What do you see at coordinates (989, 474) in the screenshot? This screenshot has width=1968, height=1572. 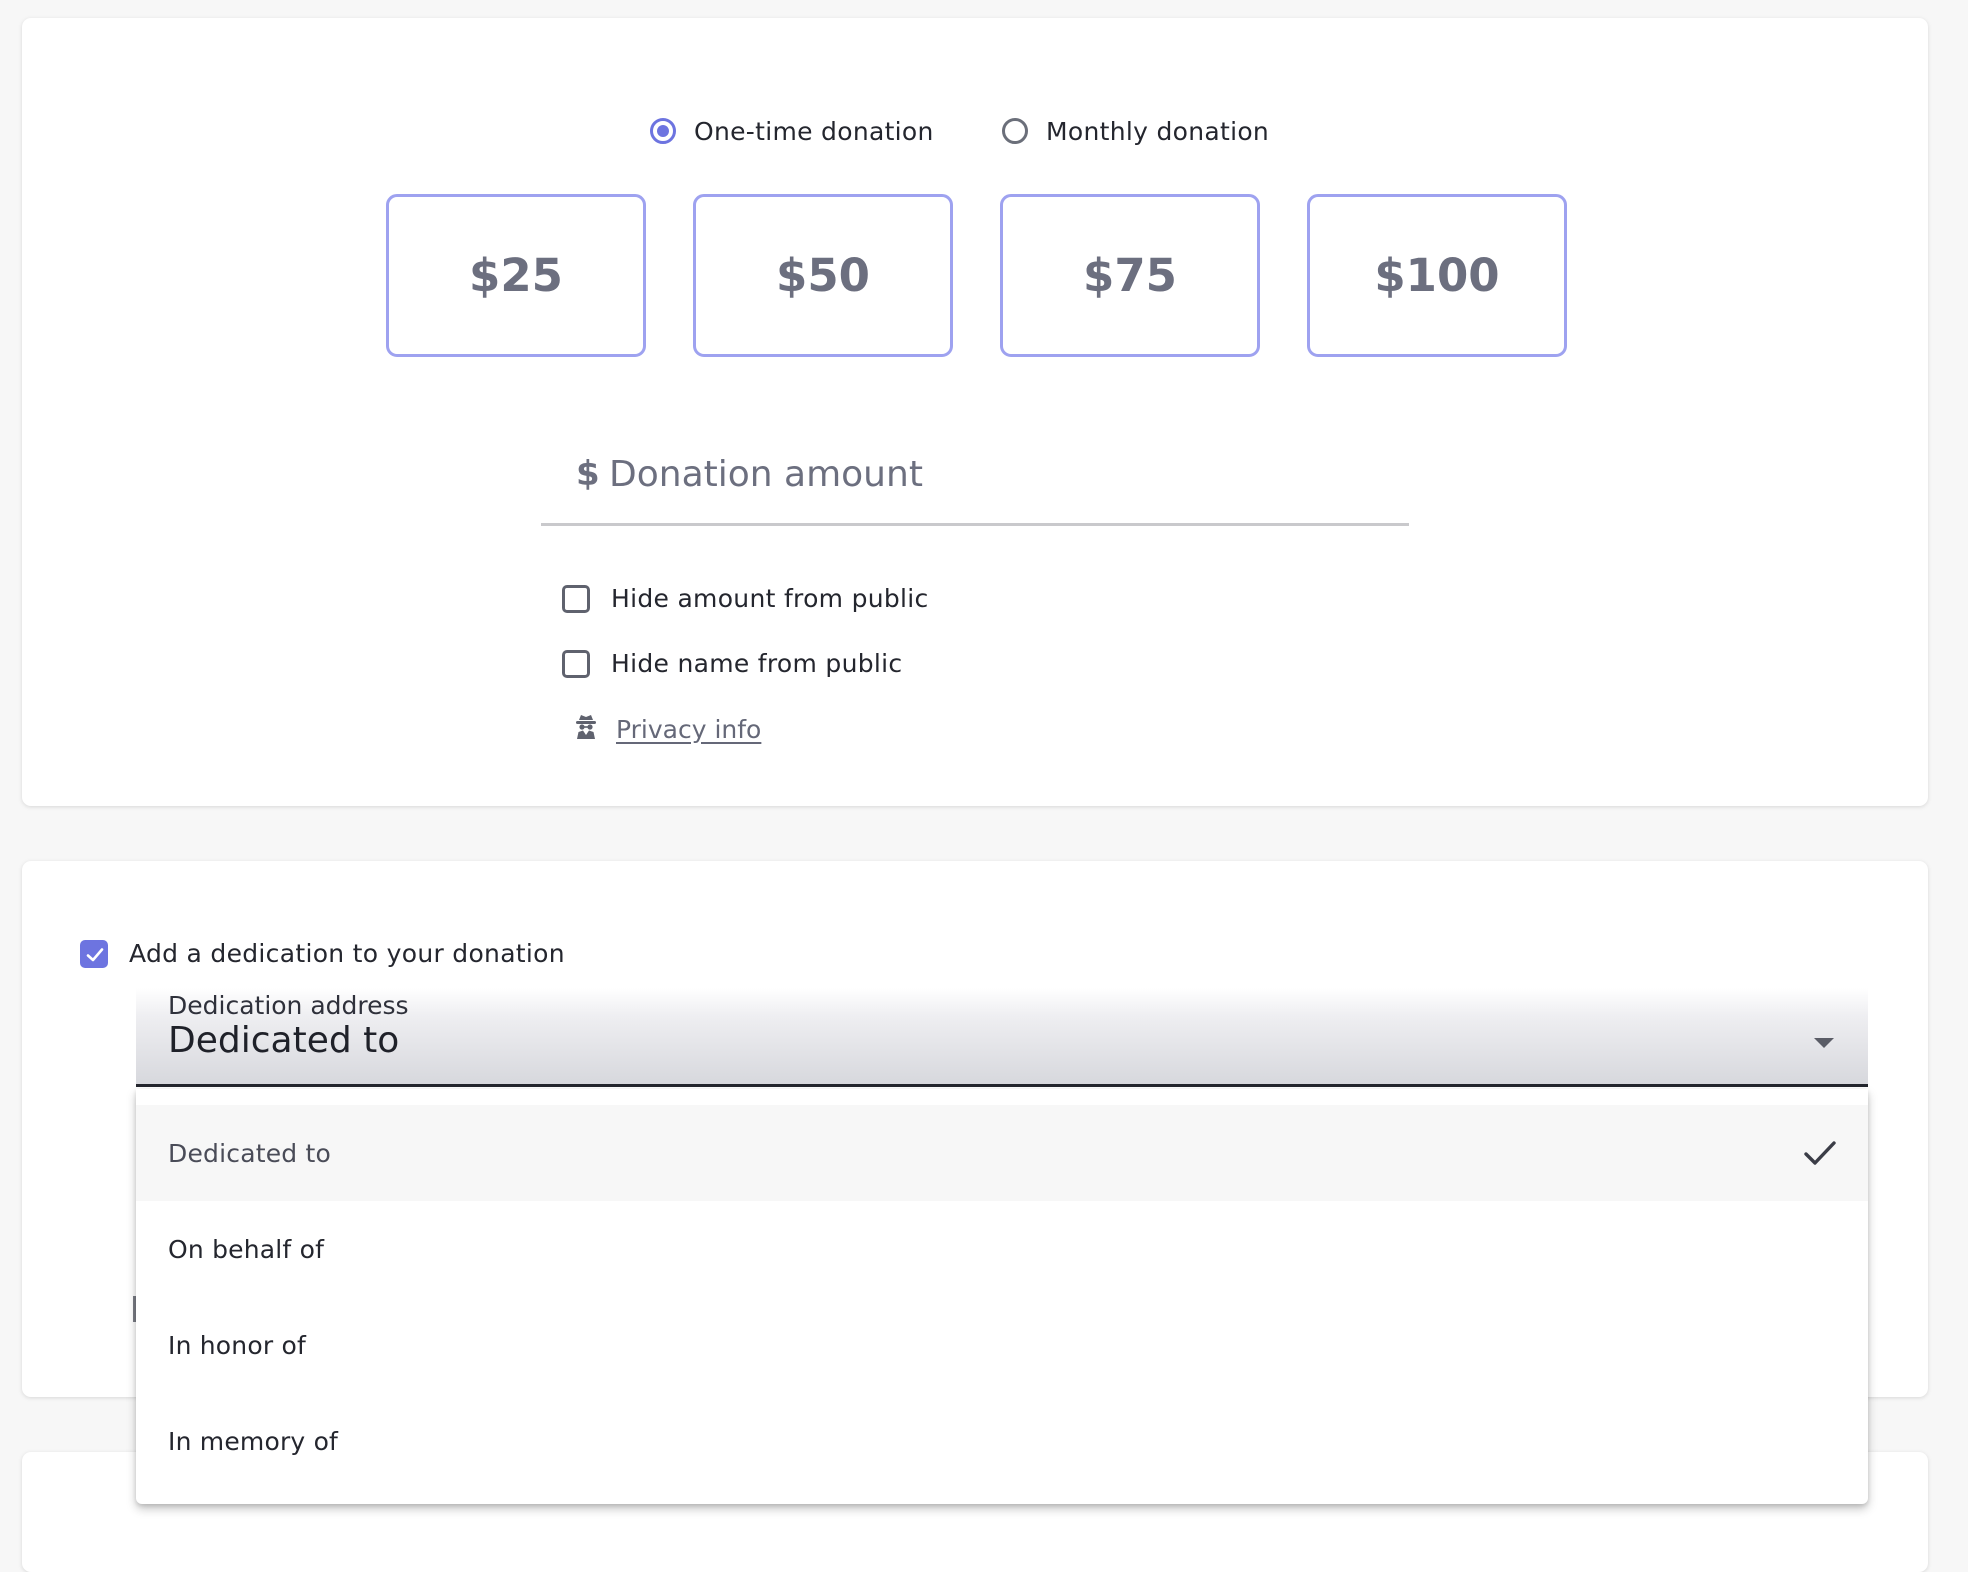 I see `donation-amount-input` at bounding box center [989, 474].